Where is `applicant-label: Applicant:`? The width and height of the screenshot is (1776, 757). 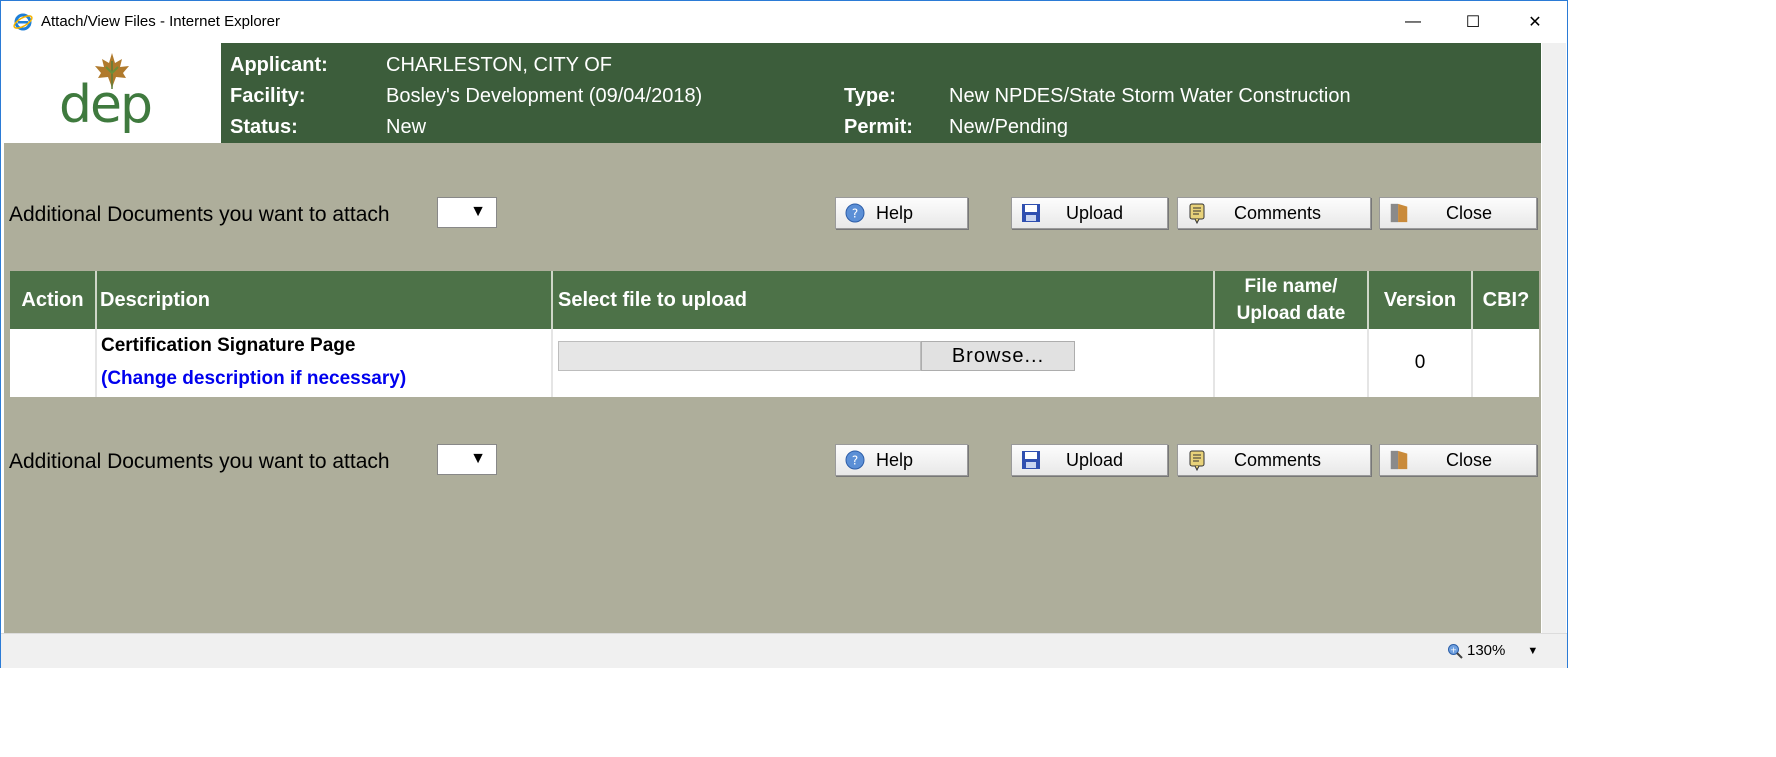
applicant-label: Applicant: is located at coordinates (279, 65).